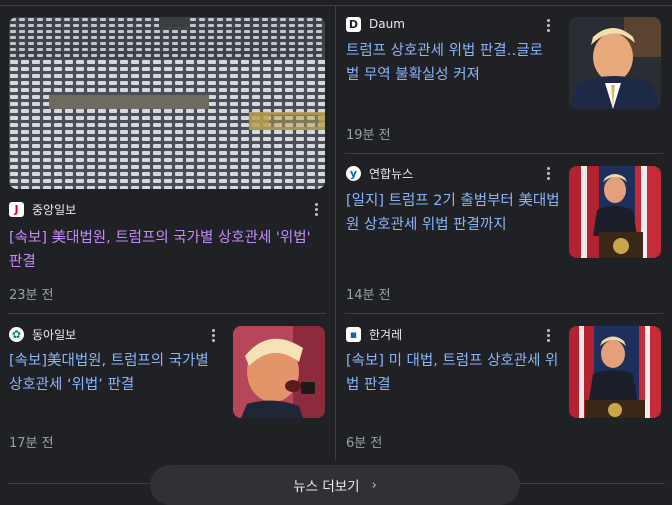  I want to click on source-name: 연합뉴스, so click(391, 173).